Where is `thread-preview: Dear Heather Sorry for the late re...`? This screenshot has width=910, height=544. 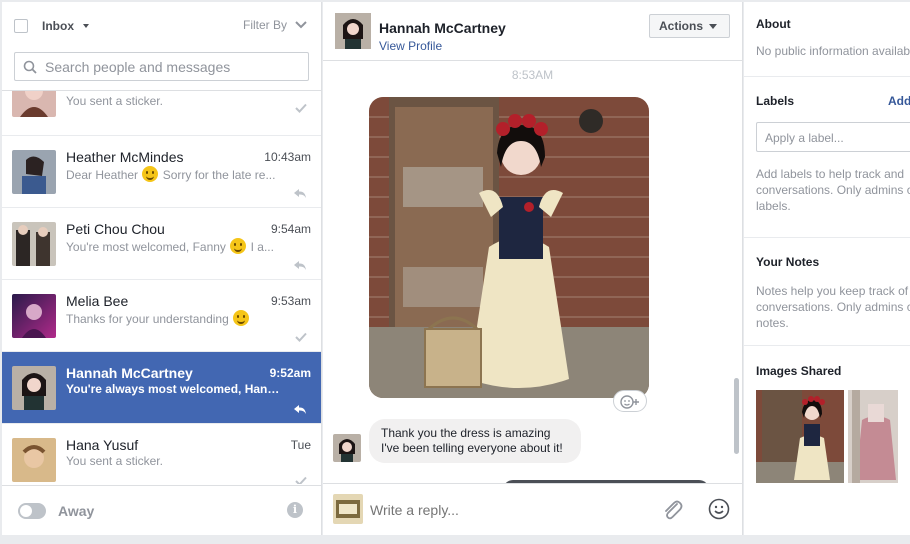 thread-preview: Dear Heather Sorry for the late re... is located at coordinates (173, 174).